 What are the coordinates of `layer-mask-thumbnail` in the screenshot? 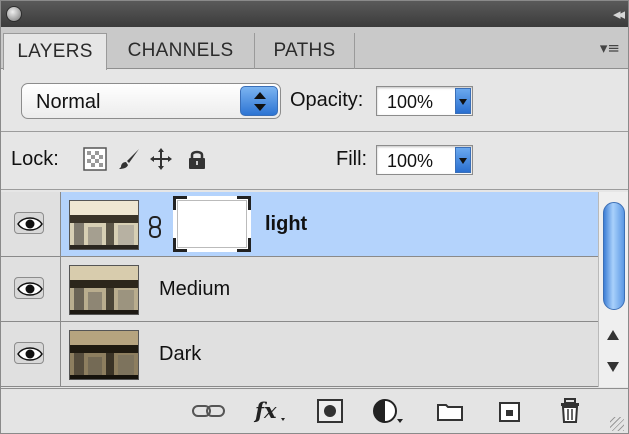 It's located at (212, 224).